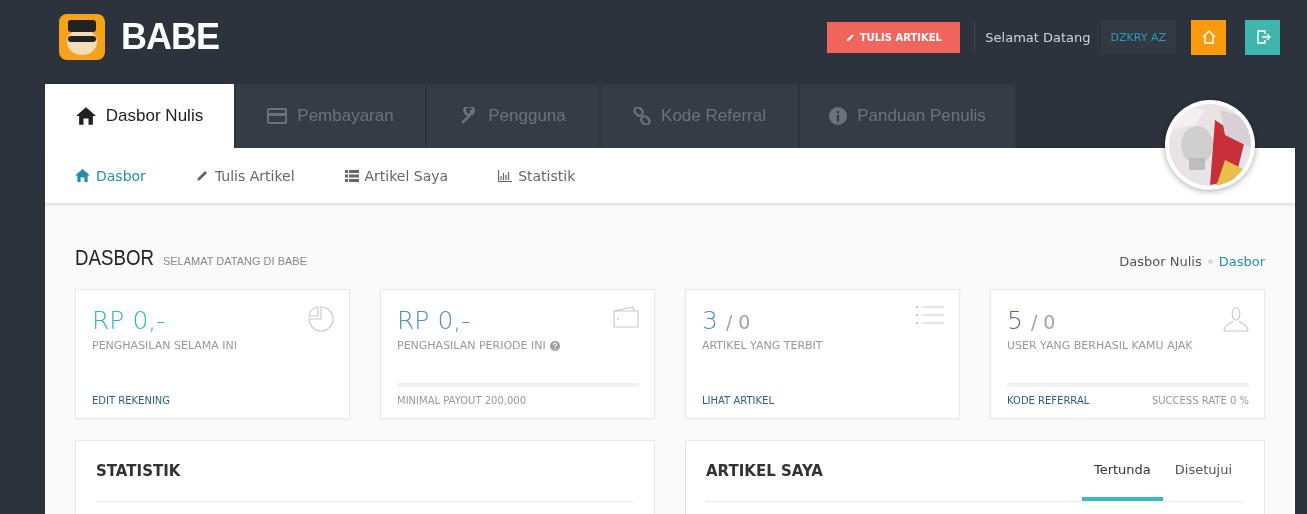  Describe the element at coordinates (738, 400) in the screenshot. I see `card-link: LIHAT ARTIKEL` at that location.